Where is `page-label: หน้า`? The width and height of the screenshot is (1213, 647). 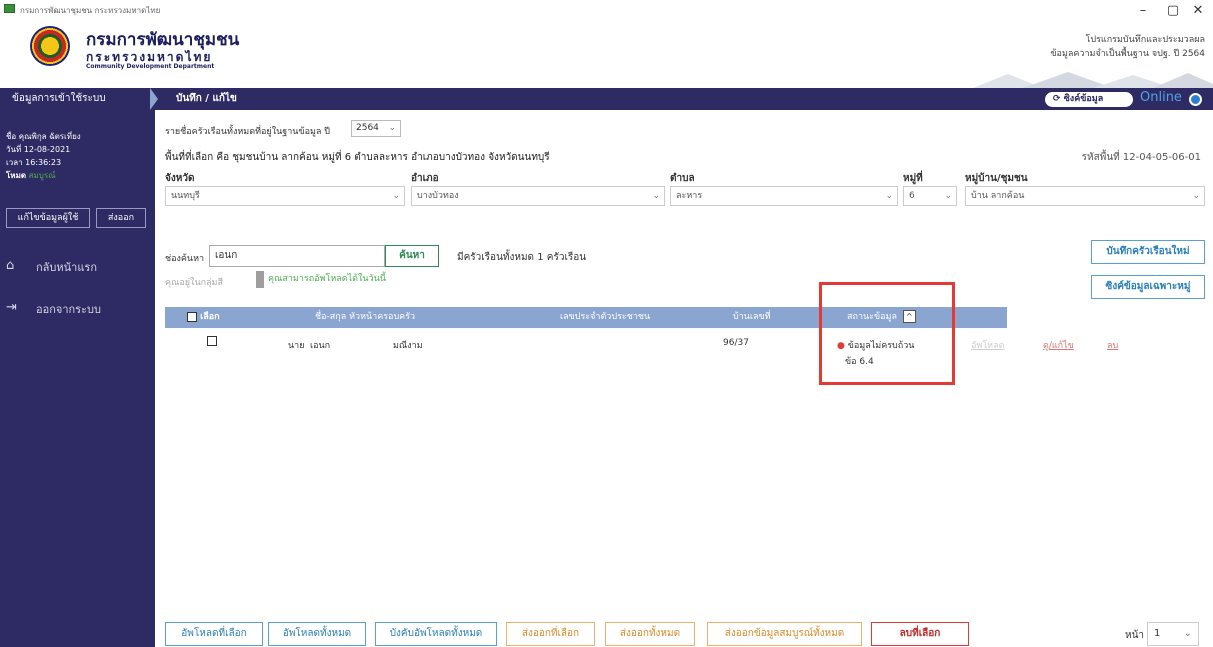 page-label: หน้า is located at coordinates (1135, 635).